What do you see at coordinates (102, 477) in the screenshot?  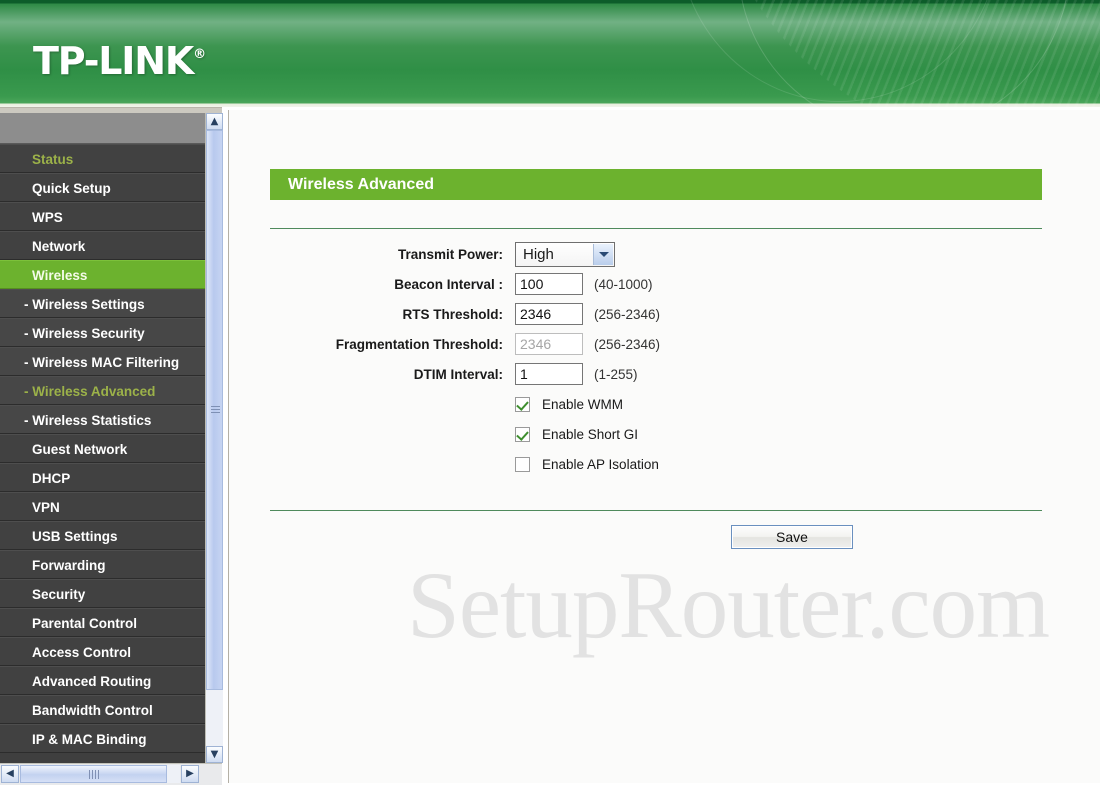 I see `sidebar-item-dhcp: DHCP` at bounding box center [102, 477].